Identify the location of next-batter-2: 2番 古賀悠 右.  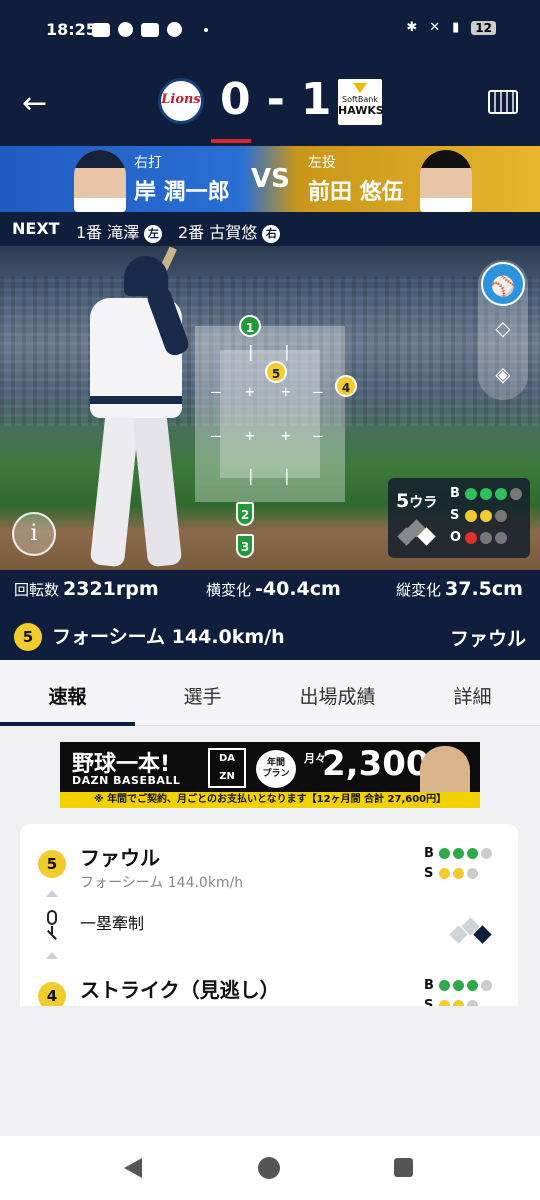
(229, 231).